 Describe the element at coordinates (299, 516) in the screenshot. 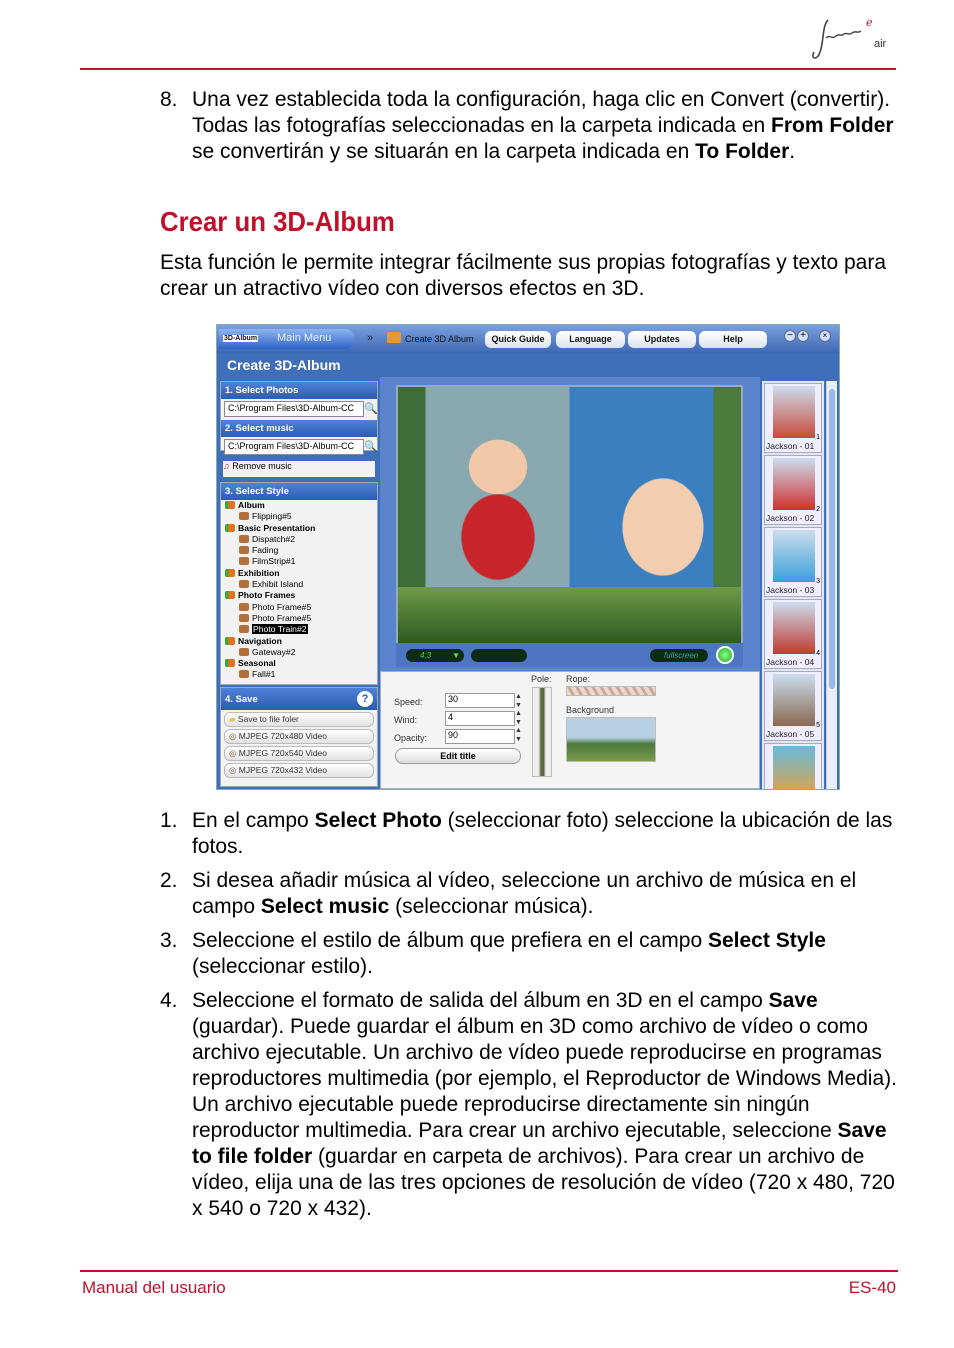

I see `style-item: Flipping#5` at that location.